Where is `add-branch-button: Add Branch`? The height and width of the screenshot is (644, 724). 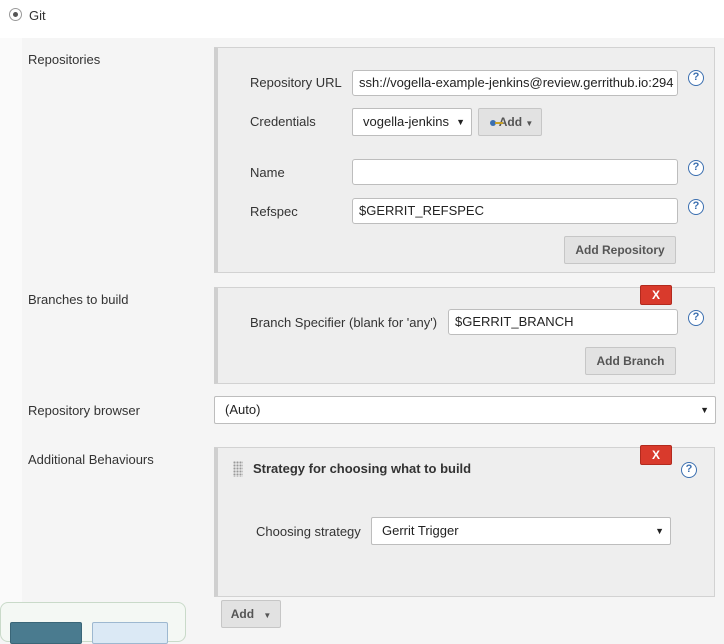 add-branch-button: Add Branch is located at coordinates (630, 361).